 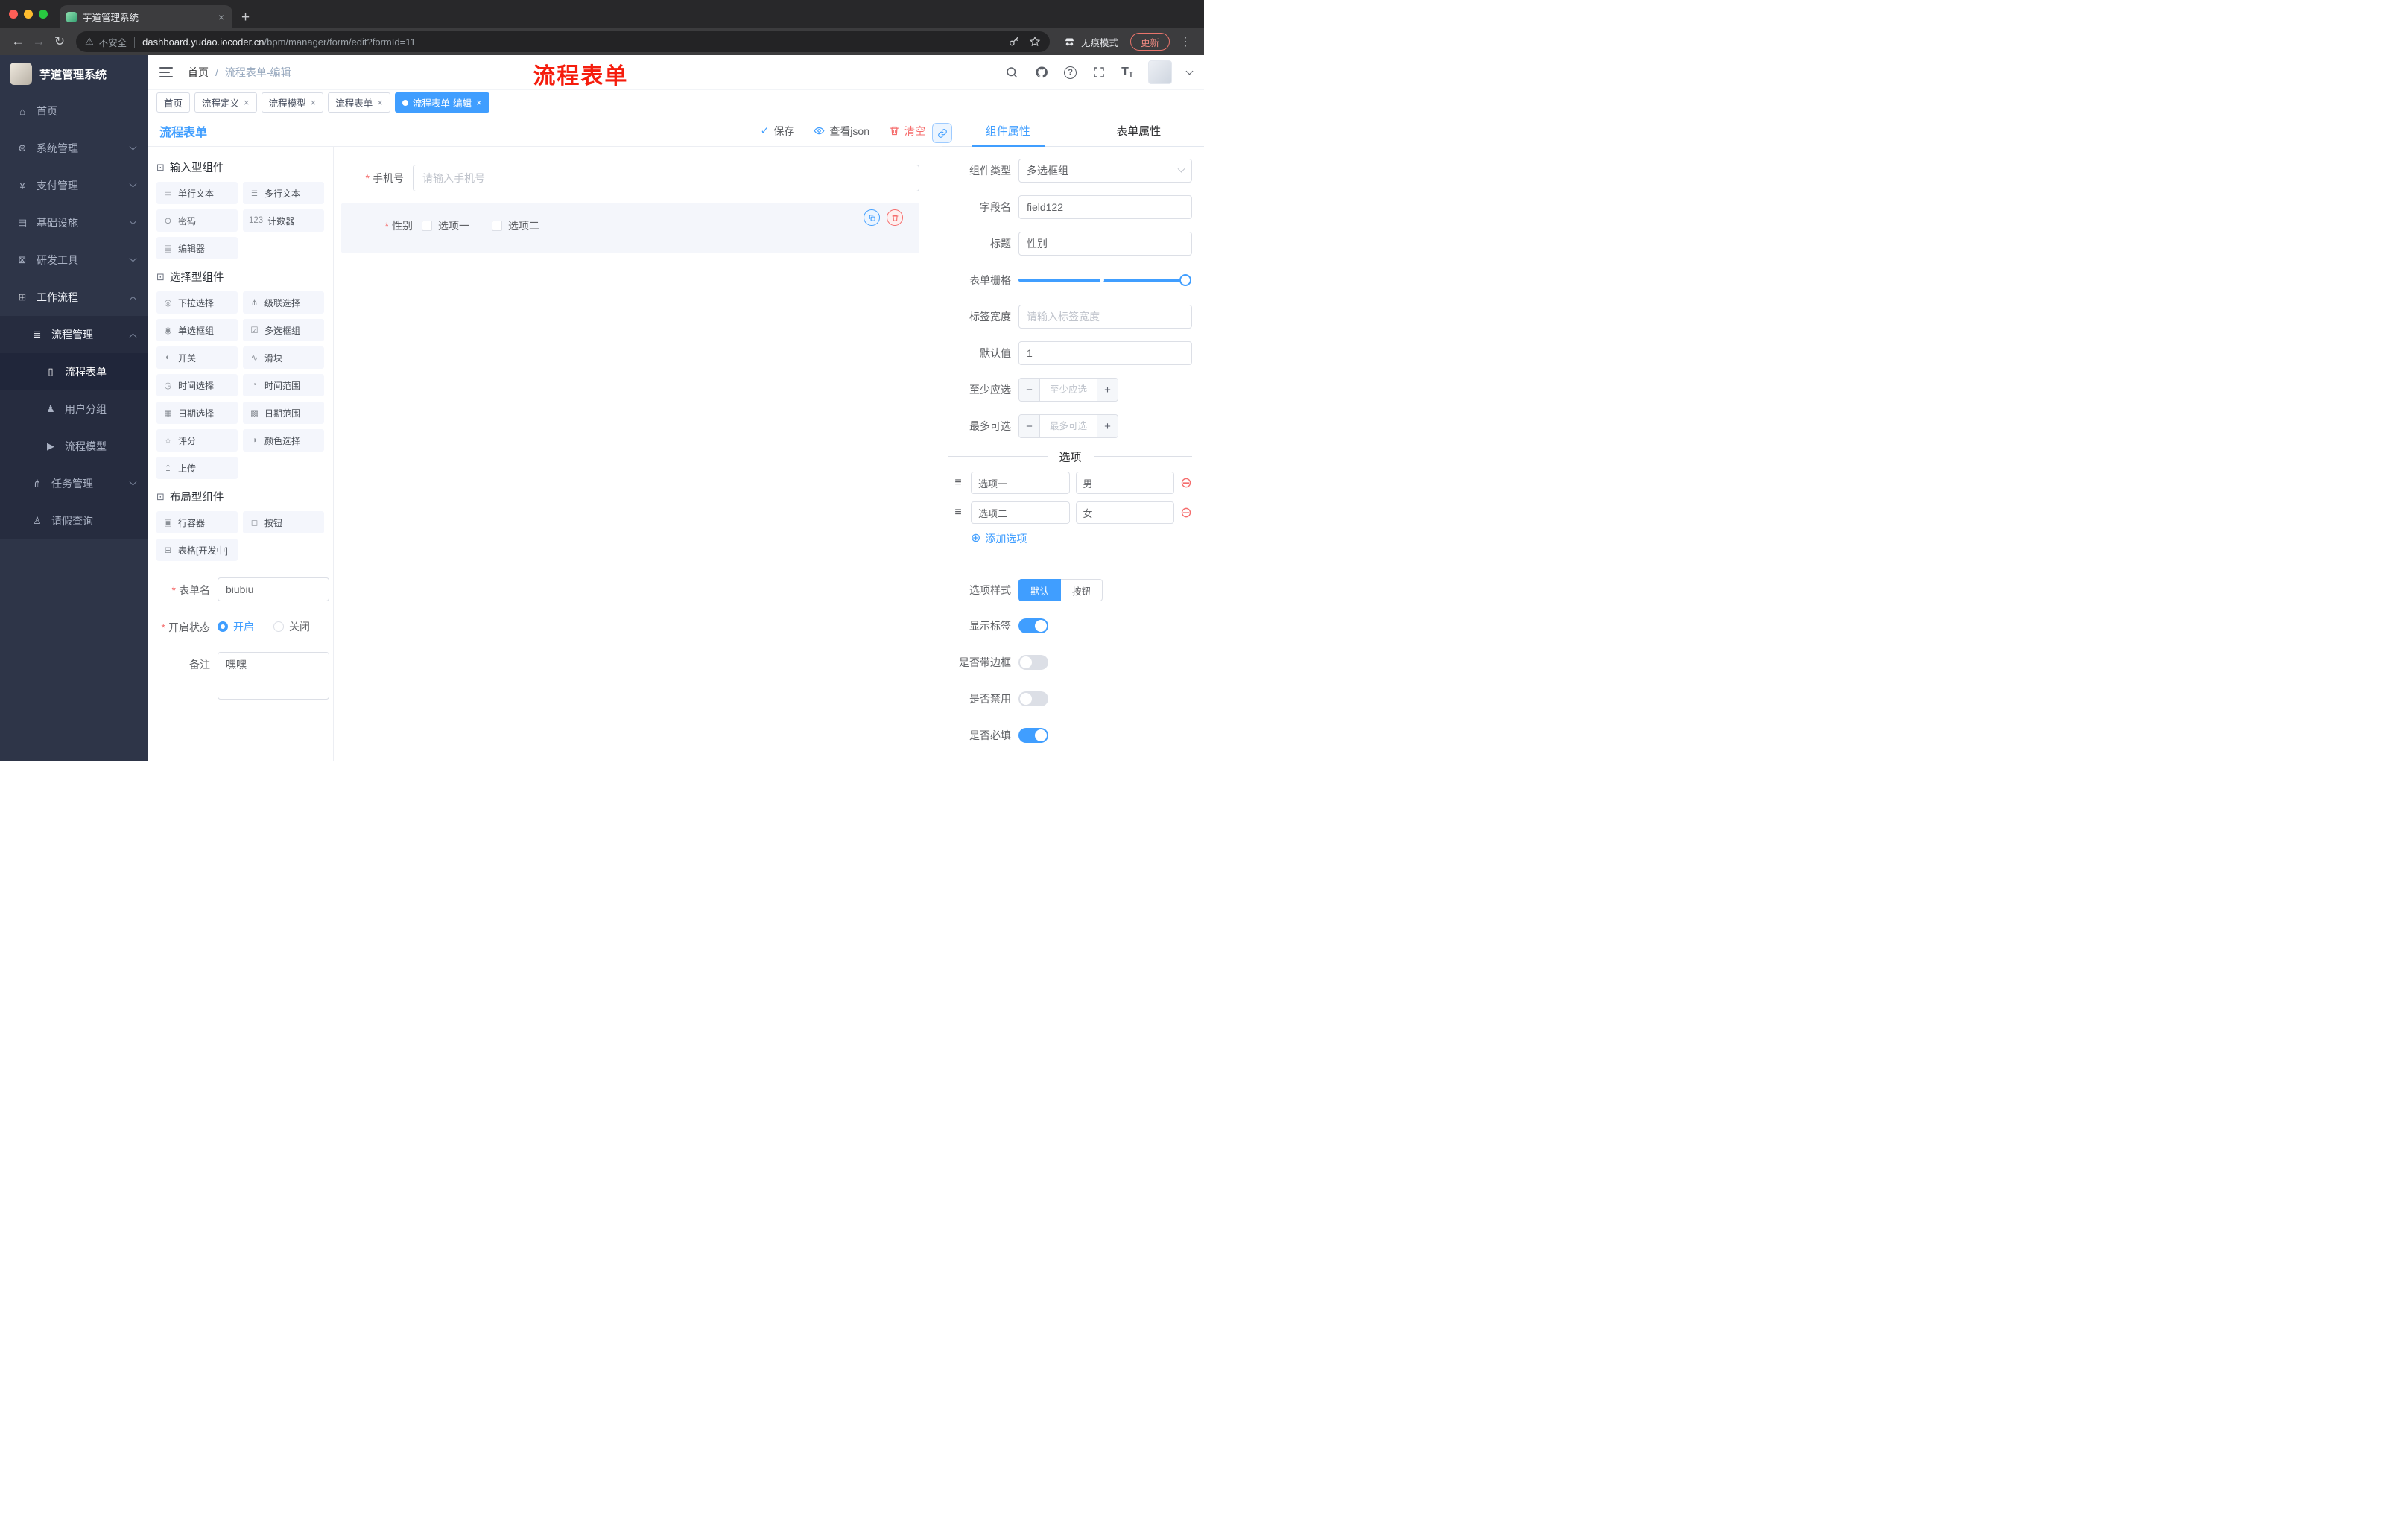 I want to click on show-label-toggle, so click(x=1033, y=625).